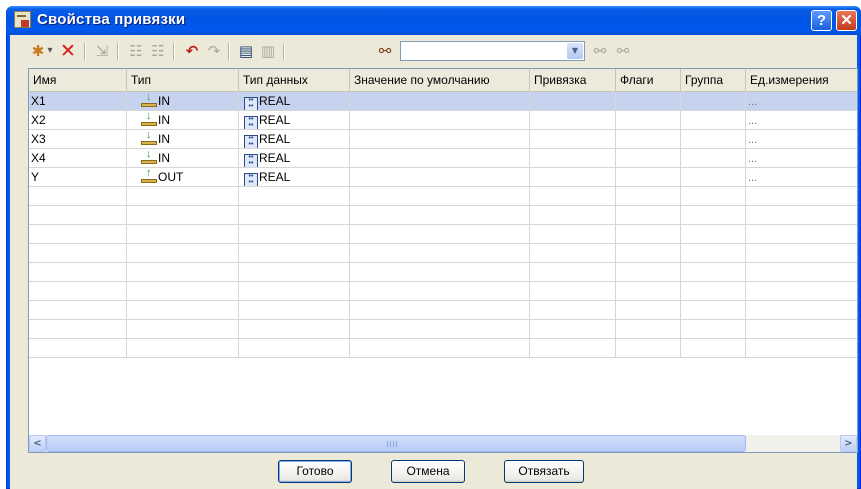  What do you see at coordinates (440, 80) in the screenshot?
I see `column-header-default: Значение по умолчанию` at bounding box center [440, 80].